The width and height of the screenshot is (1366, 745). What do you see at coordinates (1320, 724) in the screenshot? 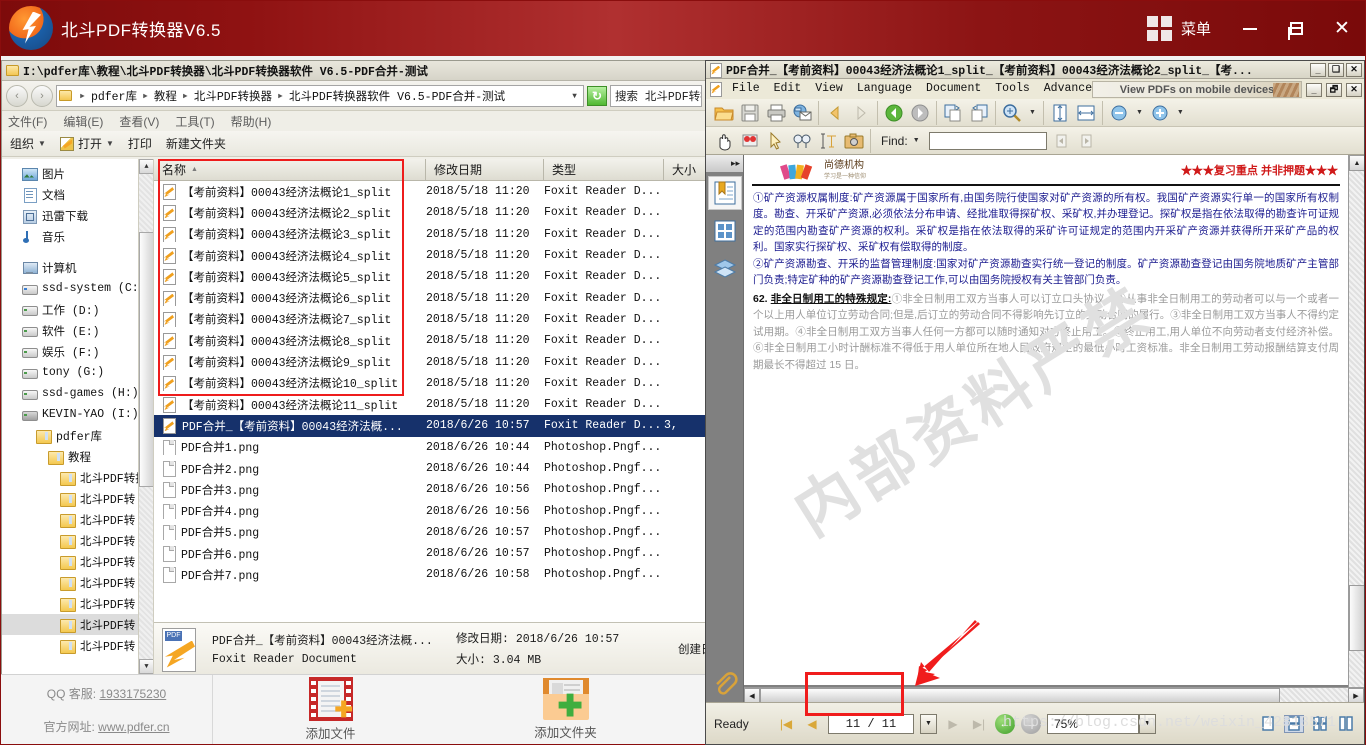
I see `view-facing-button` at bounding box center [1320, 724].